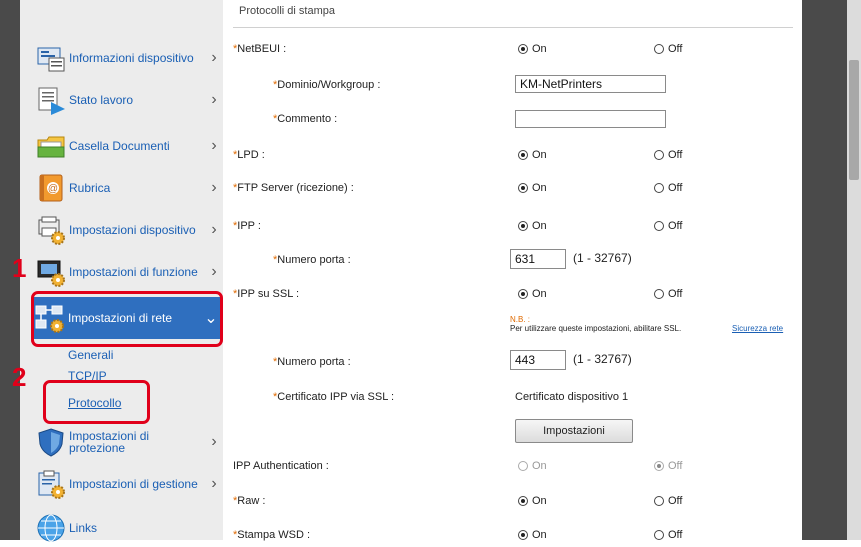  I want to click on sidebar-item-job-status: Stato lavoro ›, so click(129, 100).